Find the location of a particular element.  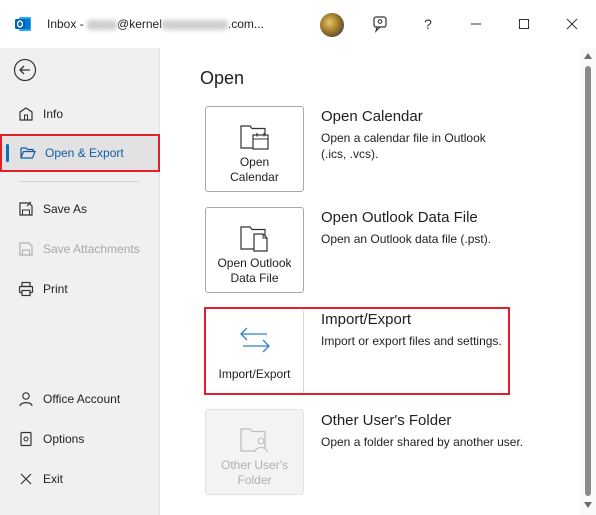

close-window-button is located at coordinates (572, 24).